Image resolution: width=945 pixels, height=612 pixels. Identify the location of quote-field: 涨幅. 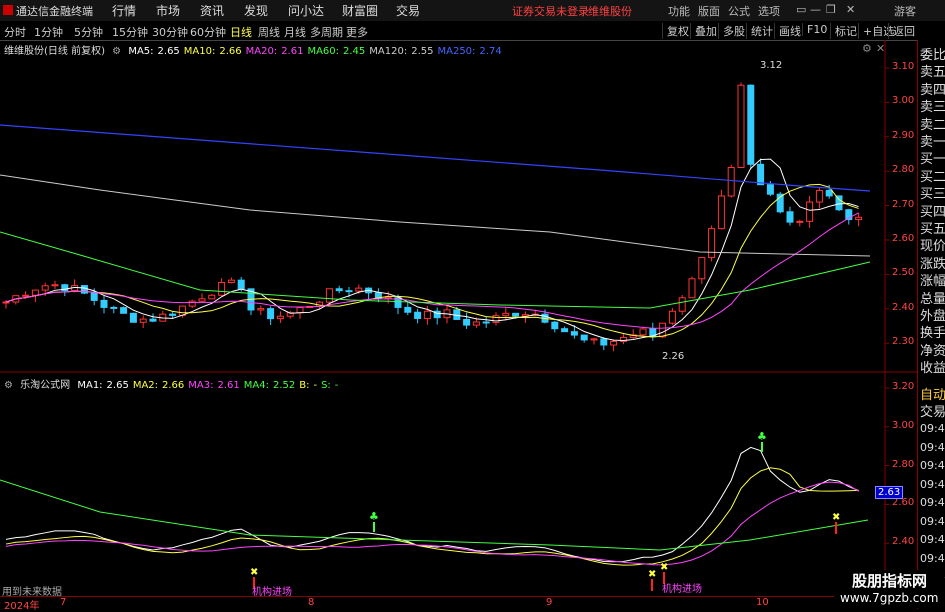
(932, 279).